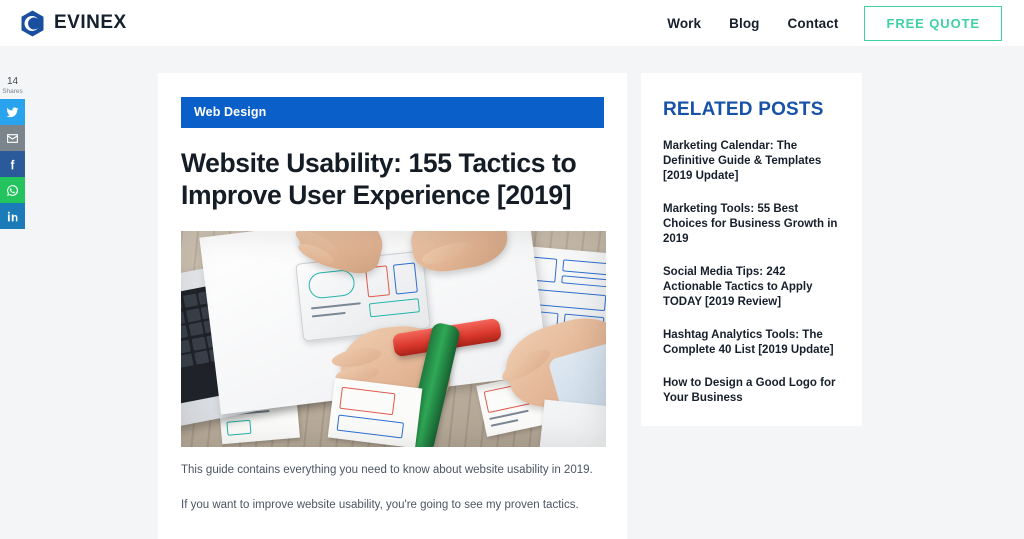 This screenshot has width=1024, height=539. I want to click on share-count: 14 Shares, so click(12, 87).